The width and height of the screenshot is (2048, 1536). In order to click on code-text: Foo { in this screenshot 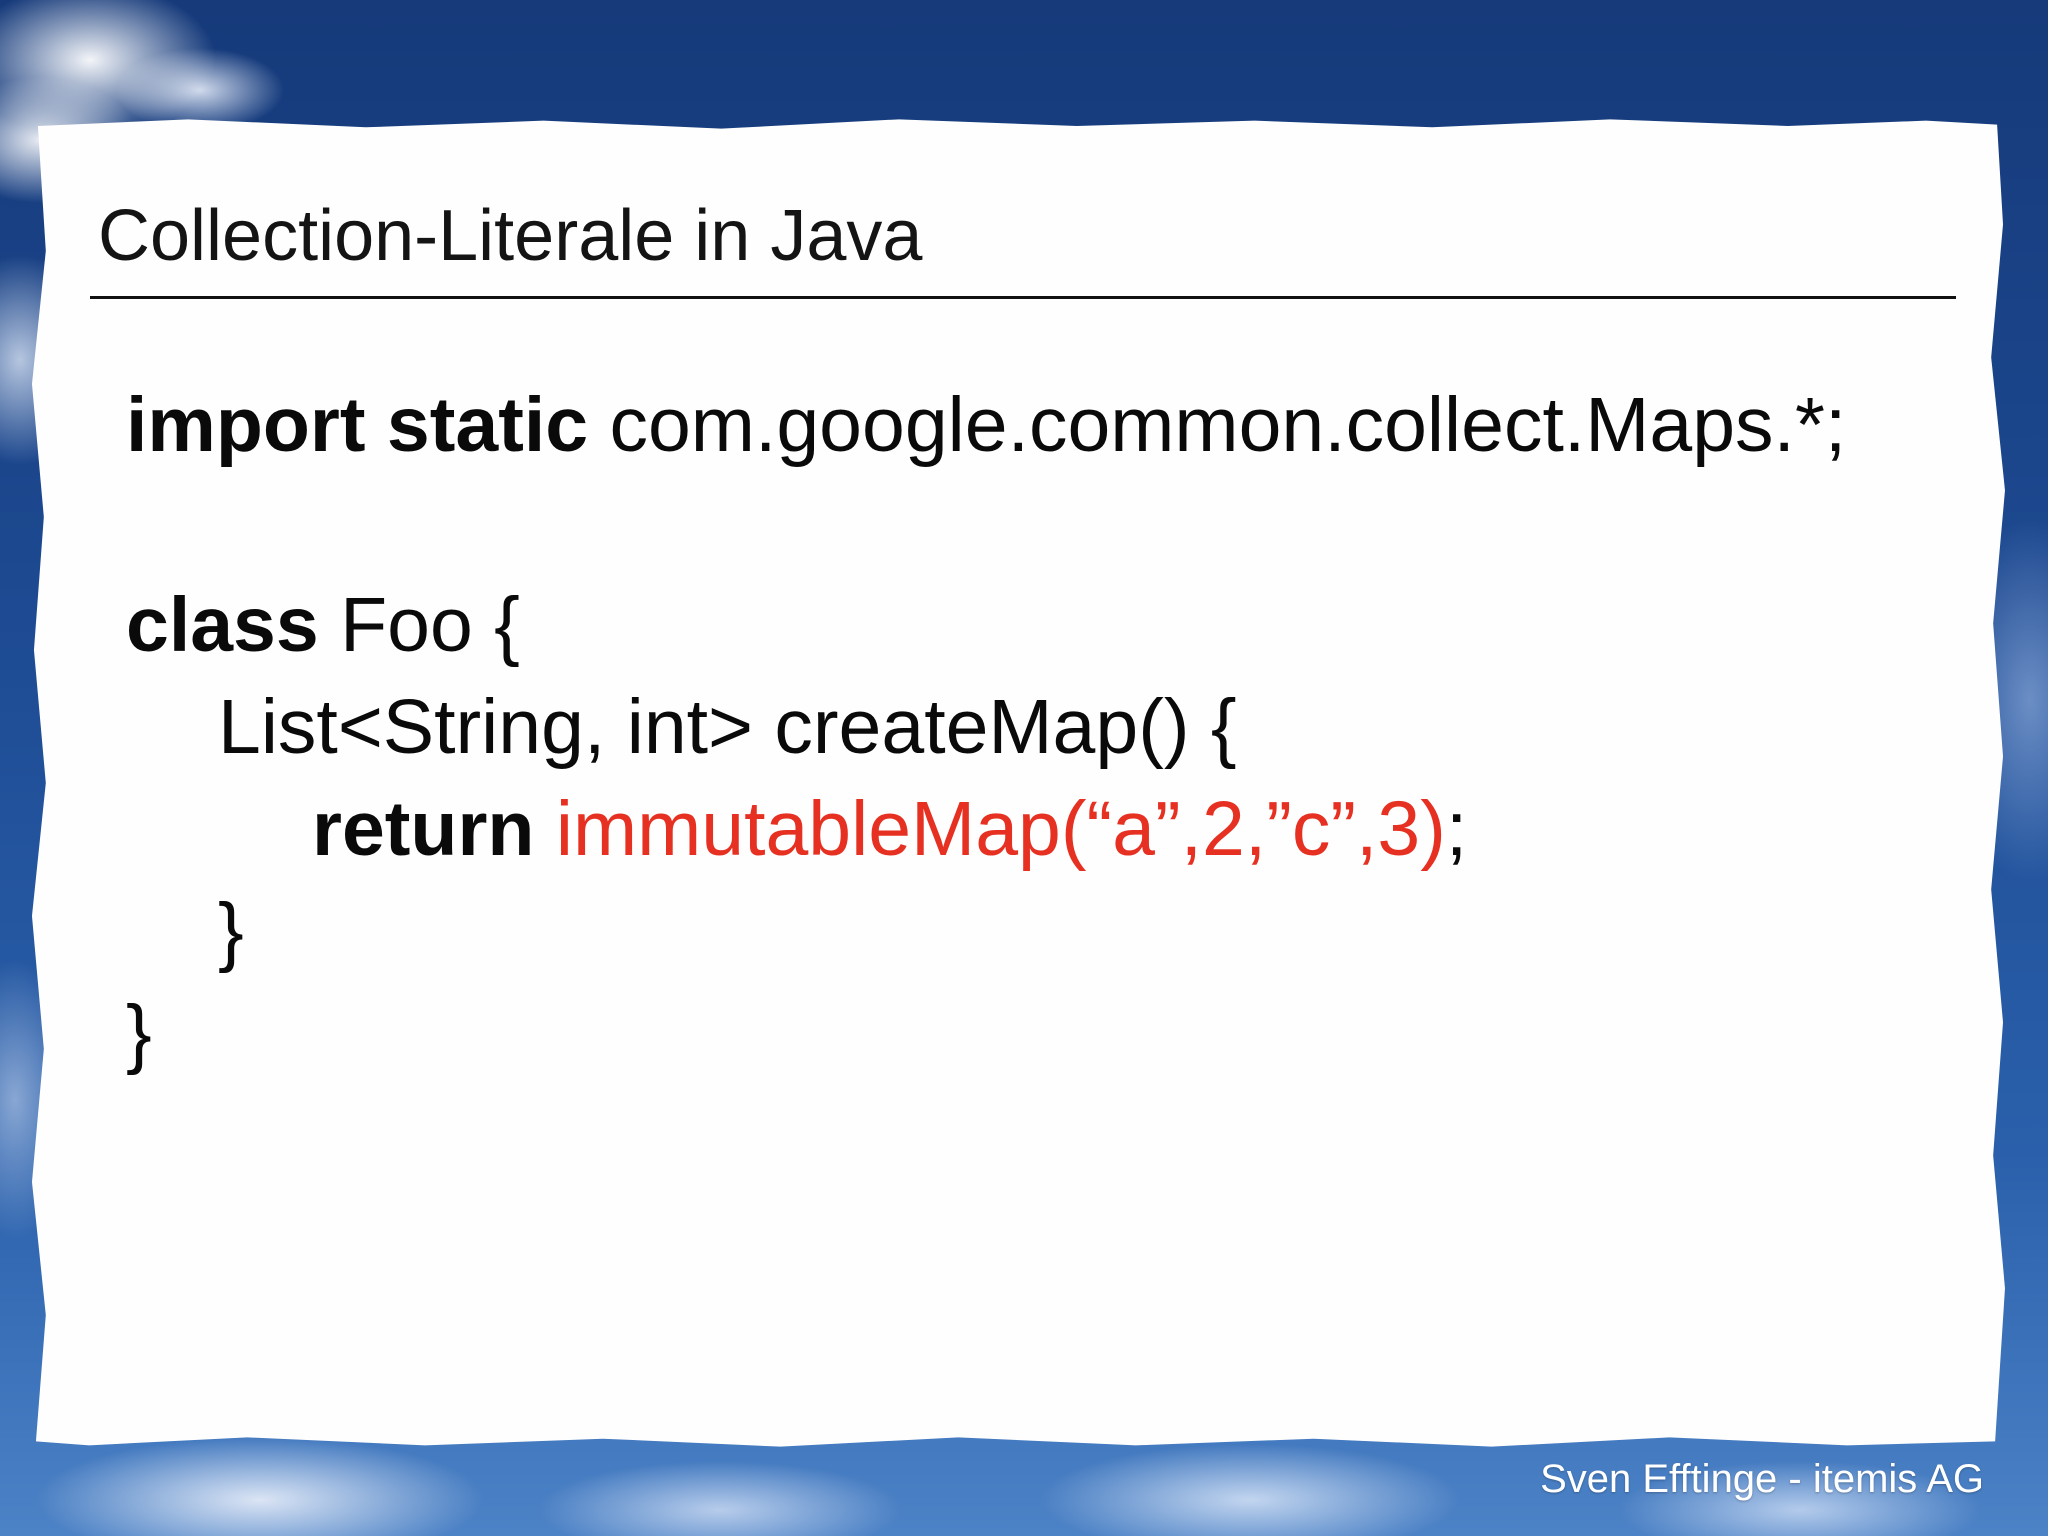, I will do `click(430, 625)`.